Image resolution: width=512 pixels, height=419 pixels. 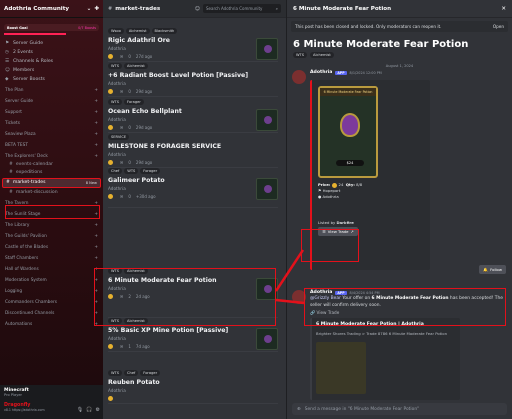 I want to click on category-header: The Guilds' Pavilion +, so click(x=51, y=235).